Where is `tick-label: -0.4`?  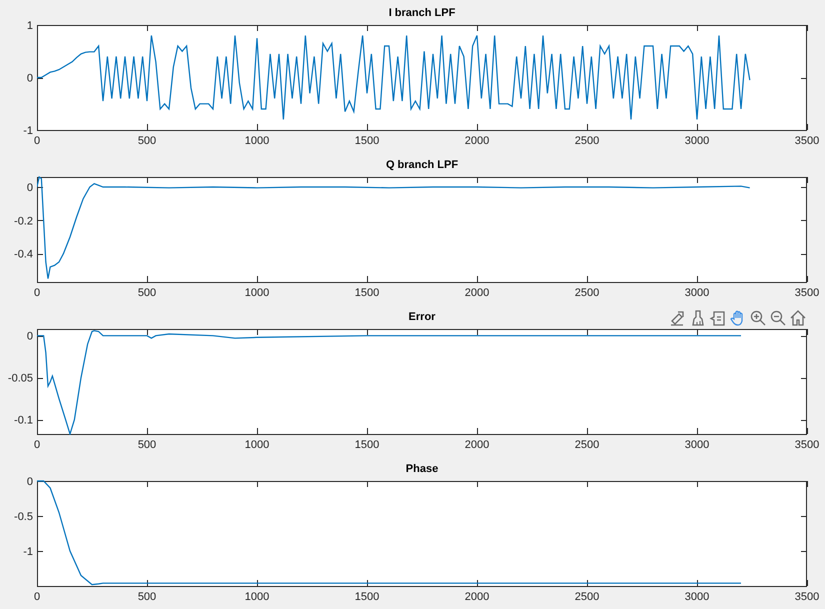
tick-label: -0.4 is located at coordinates (23, 254).